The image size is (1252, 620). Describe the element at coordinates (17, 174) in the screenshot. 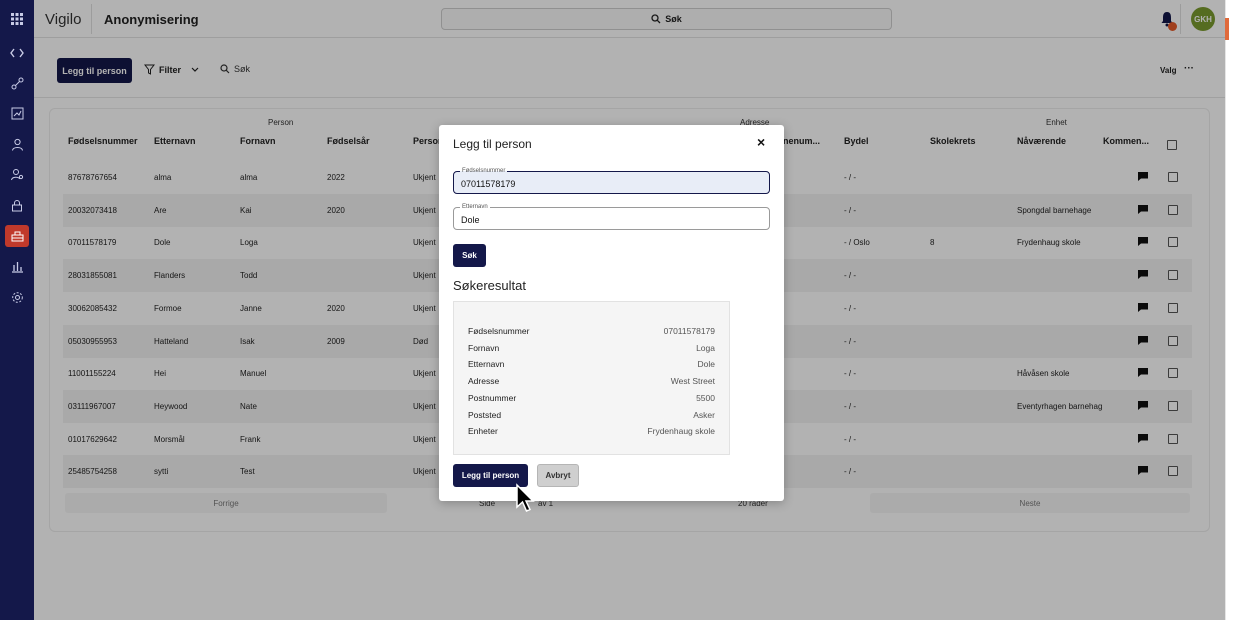

I see `person-search-icon` at that location.